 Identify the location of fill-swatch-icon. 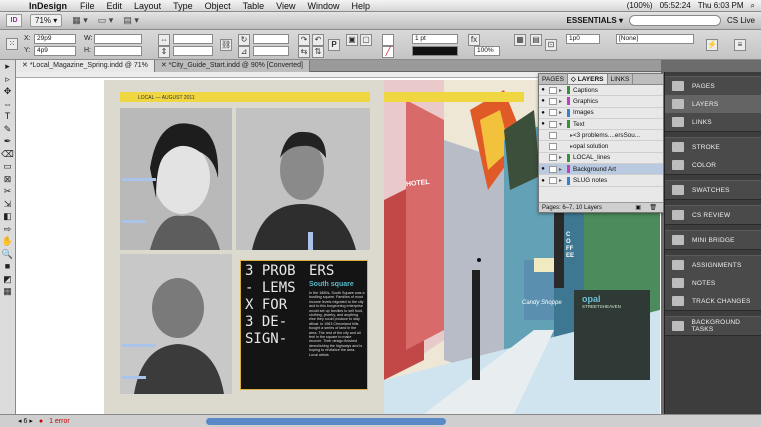
(388, 40).